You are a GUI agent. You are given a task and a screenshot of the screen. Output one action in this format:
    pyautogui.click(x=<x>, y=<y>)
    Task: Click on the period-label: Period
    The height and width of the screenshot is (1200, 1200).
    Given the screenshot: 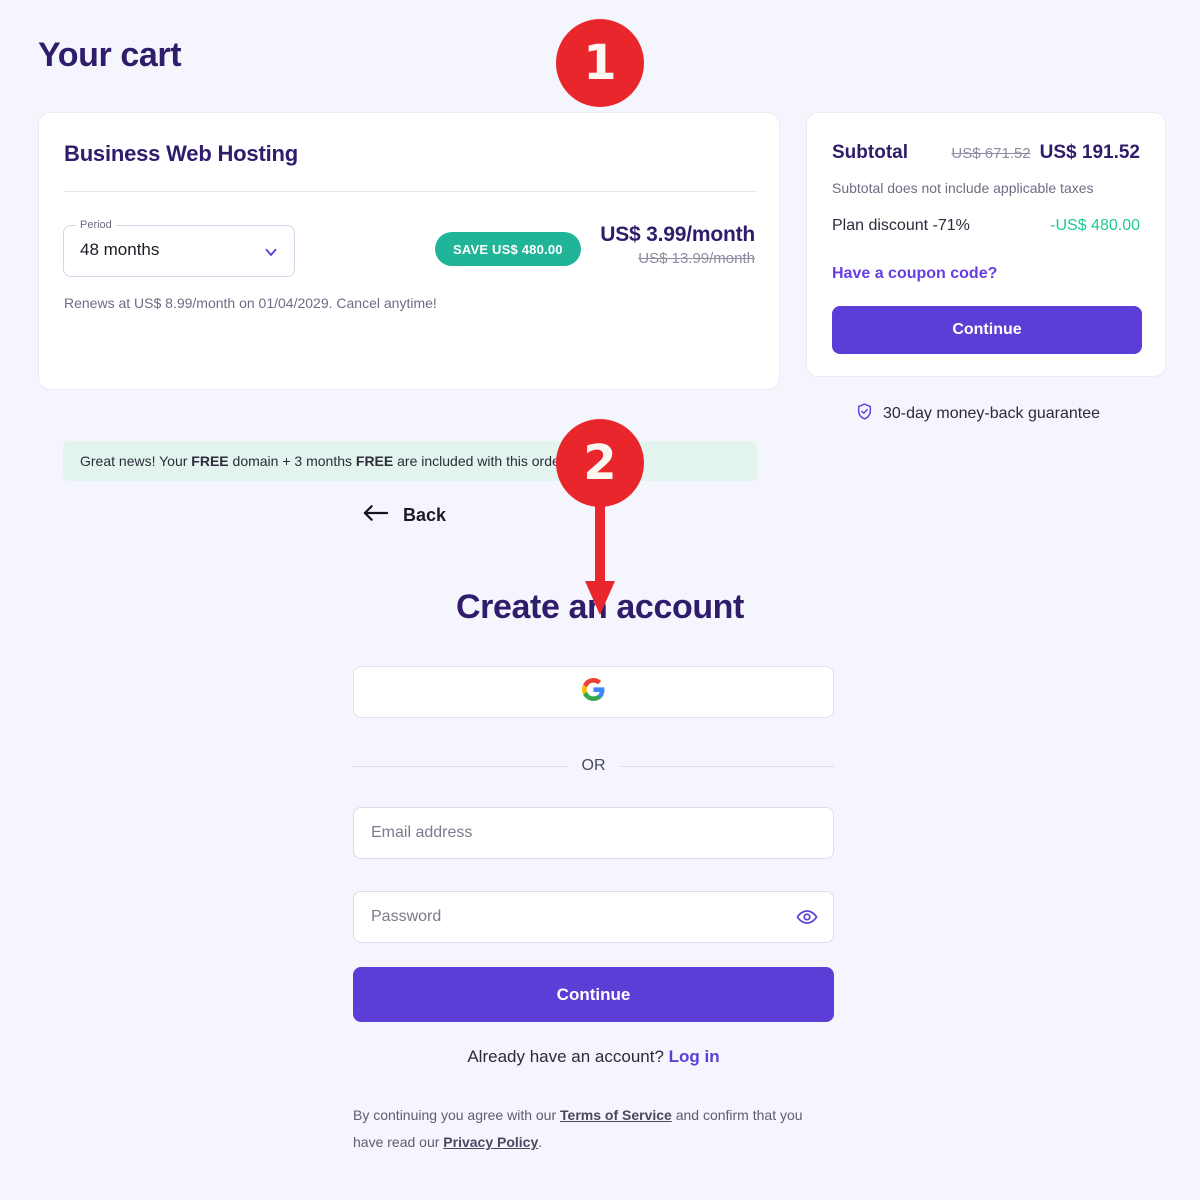 What is the action you would take?
    pyautogui.click(x=96, y=225)
    